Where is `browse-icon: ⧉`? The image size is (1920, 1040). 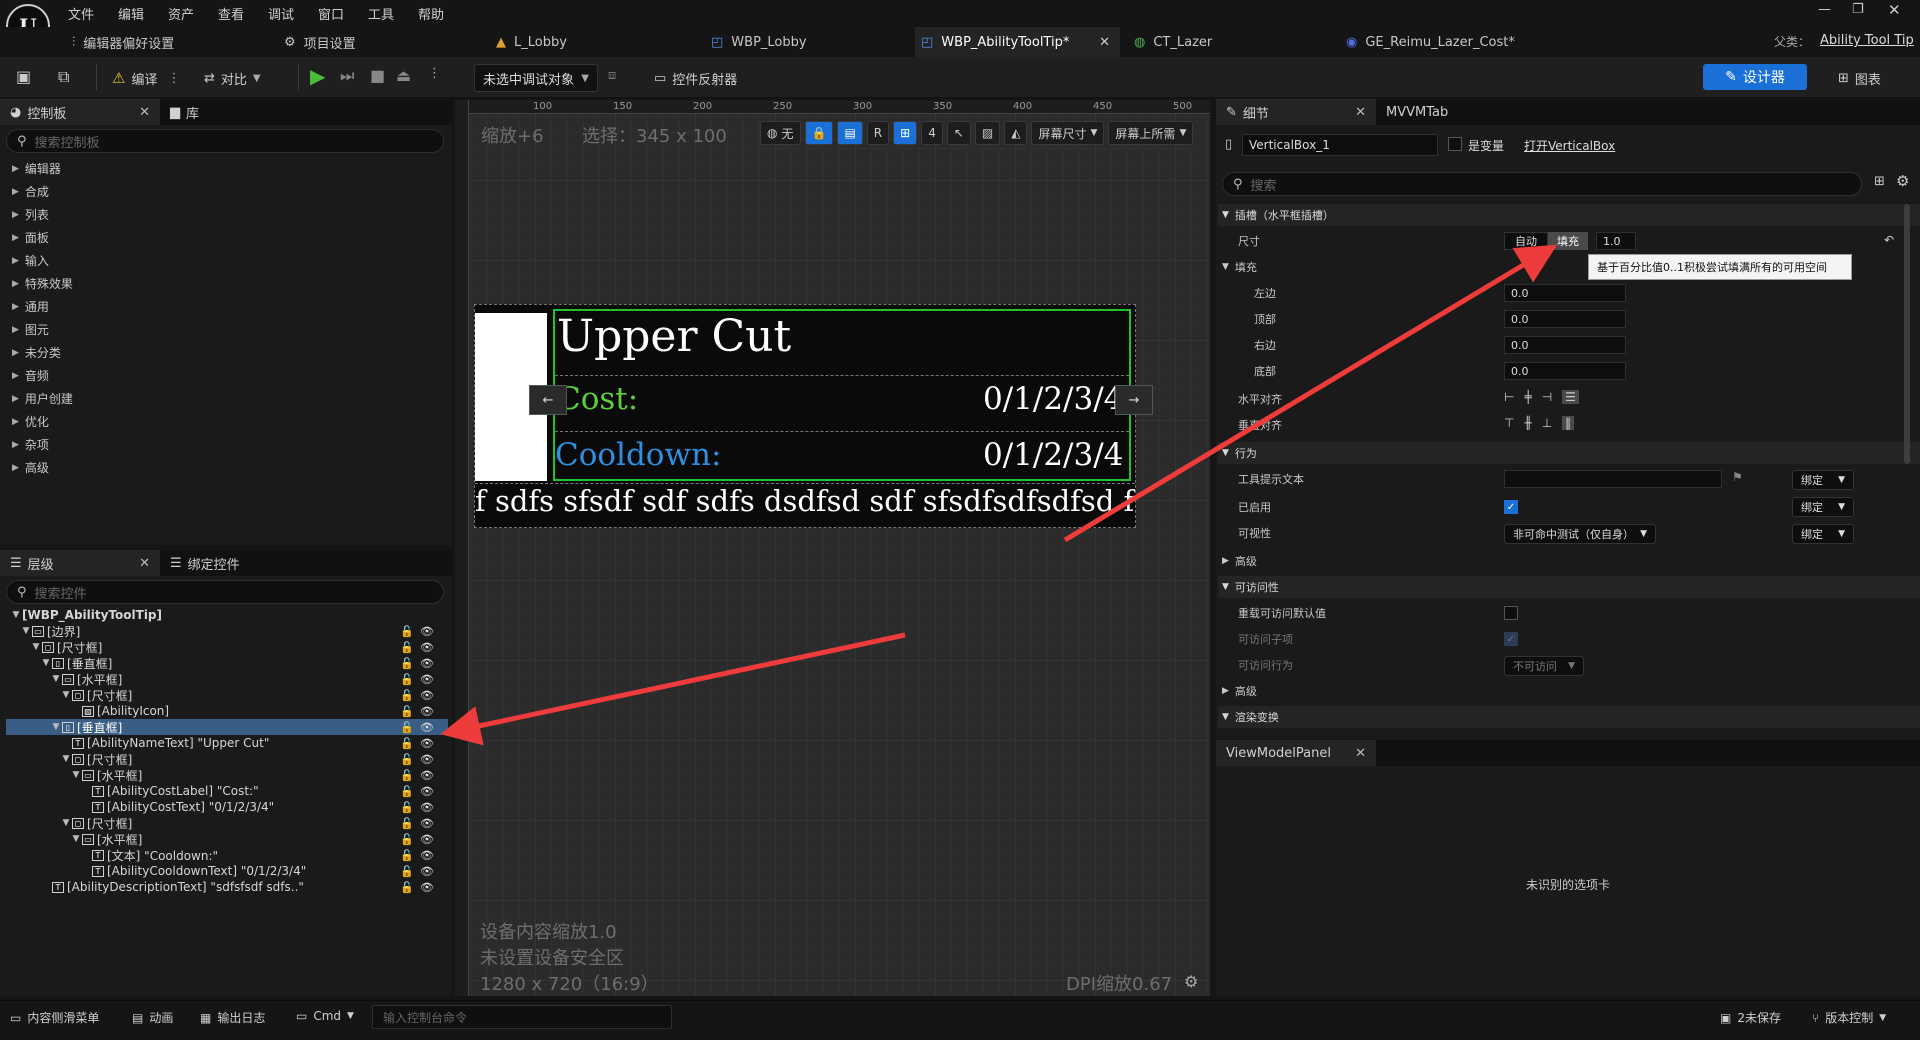
browse-icon: ⧉ is located at coordinates (63, 77).